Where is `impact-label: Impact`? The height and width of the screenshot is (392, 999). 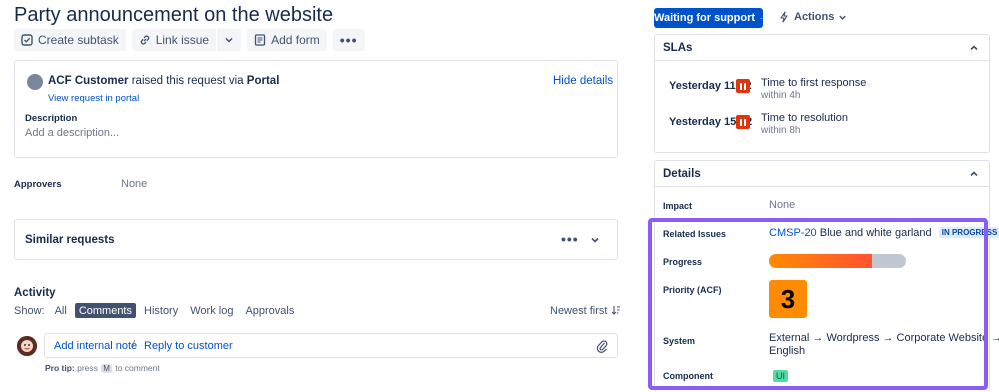
impact-label: Impact is located at coordinates (678, 206).